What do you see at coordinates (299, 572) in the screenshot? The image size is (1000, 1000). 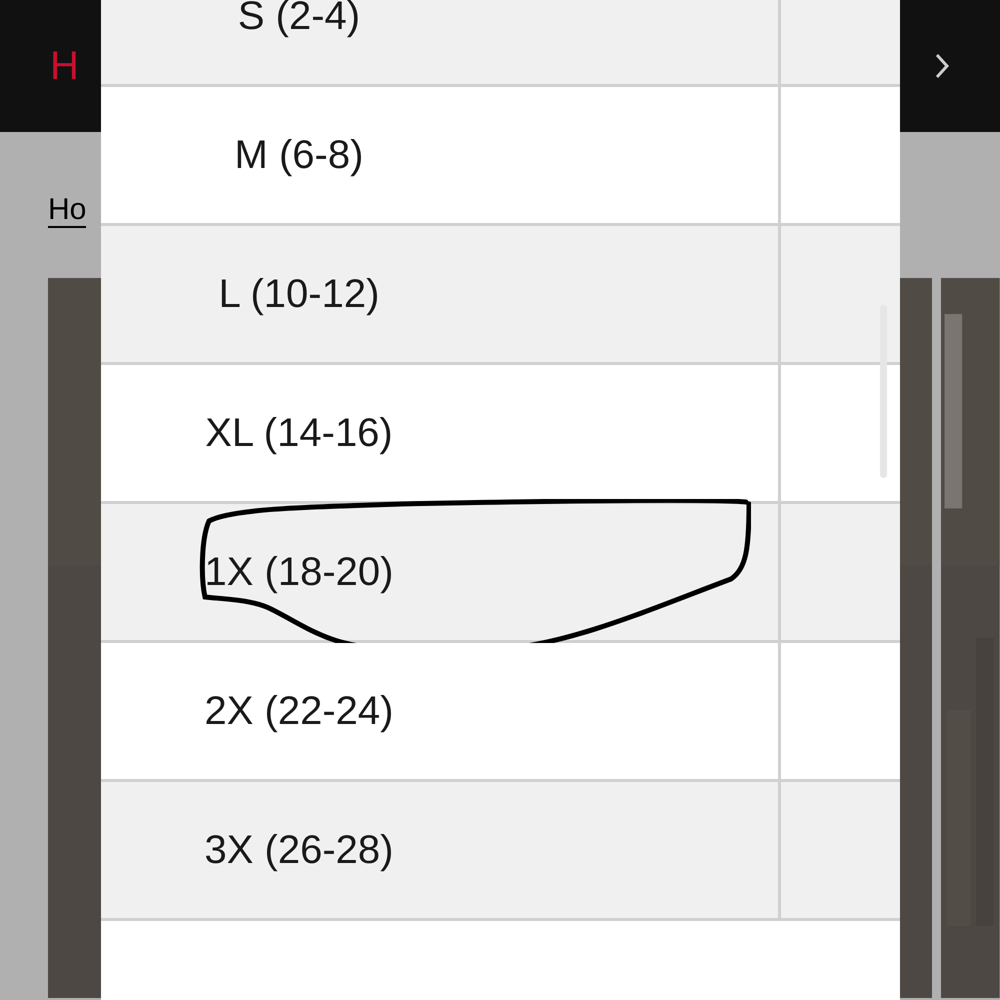 I see `size-label: 1X (18-20)` at bounding box center [299, 572].